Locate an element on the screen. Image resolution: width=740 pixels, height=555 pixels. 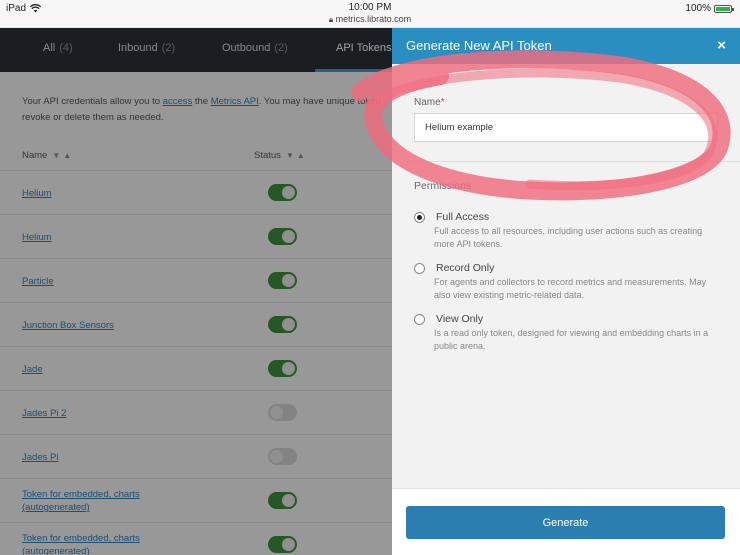
radio-view-only is located at coordinates (419, 319).